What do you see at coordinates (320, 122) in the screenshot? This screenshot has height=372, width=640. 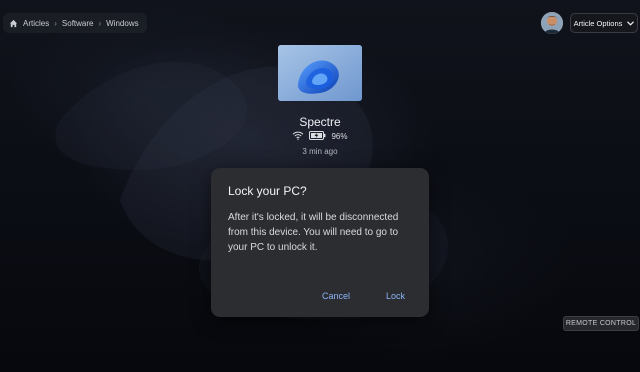 I see `device-name: Spectre` at bounding box center [320, 122].